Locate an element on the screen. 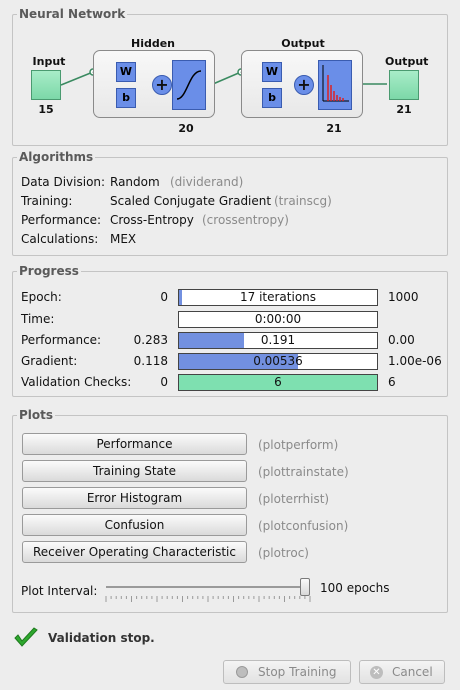 The height and width of the screenshot is (690, 460). output-sum-node: + is located at coordinates (304, 85).